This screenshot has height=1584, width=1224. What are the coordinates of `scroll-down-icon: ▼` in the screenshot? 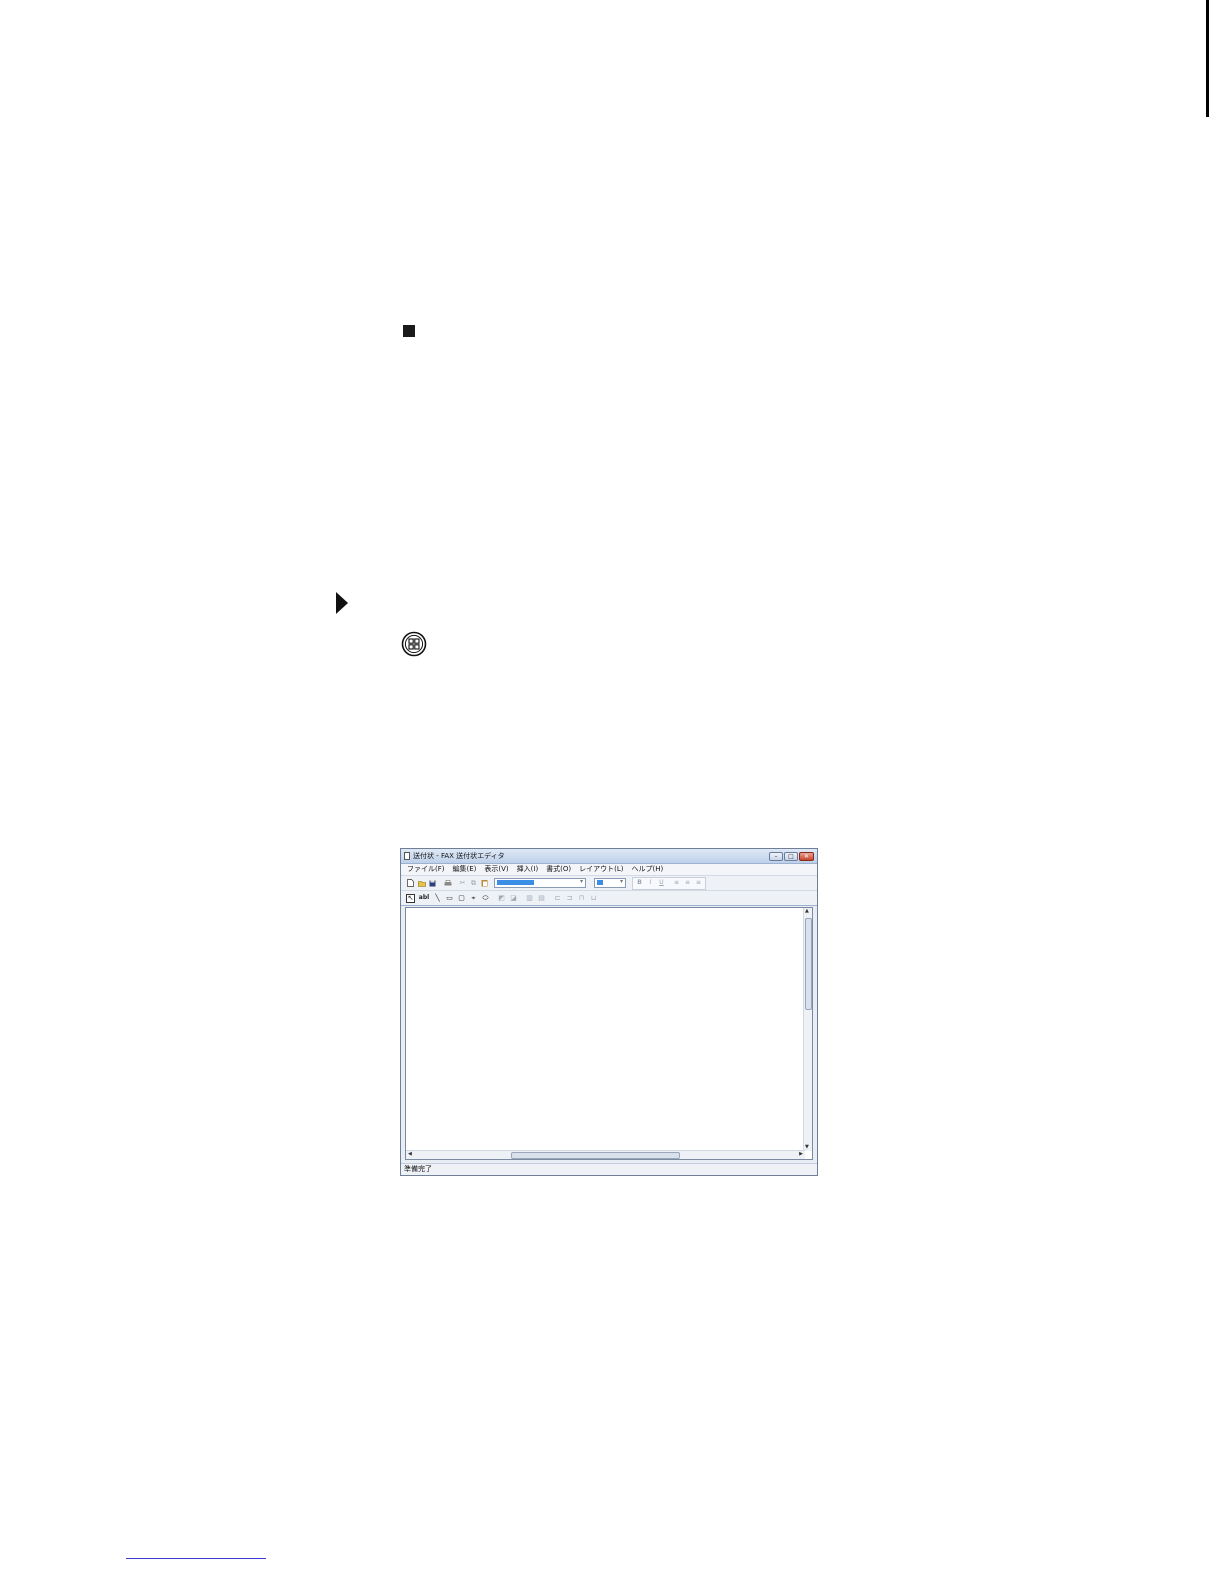 It's located at (807, 1147).